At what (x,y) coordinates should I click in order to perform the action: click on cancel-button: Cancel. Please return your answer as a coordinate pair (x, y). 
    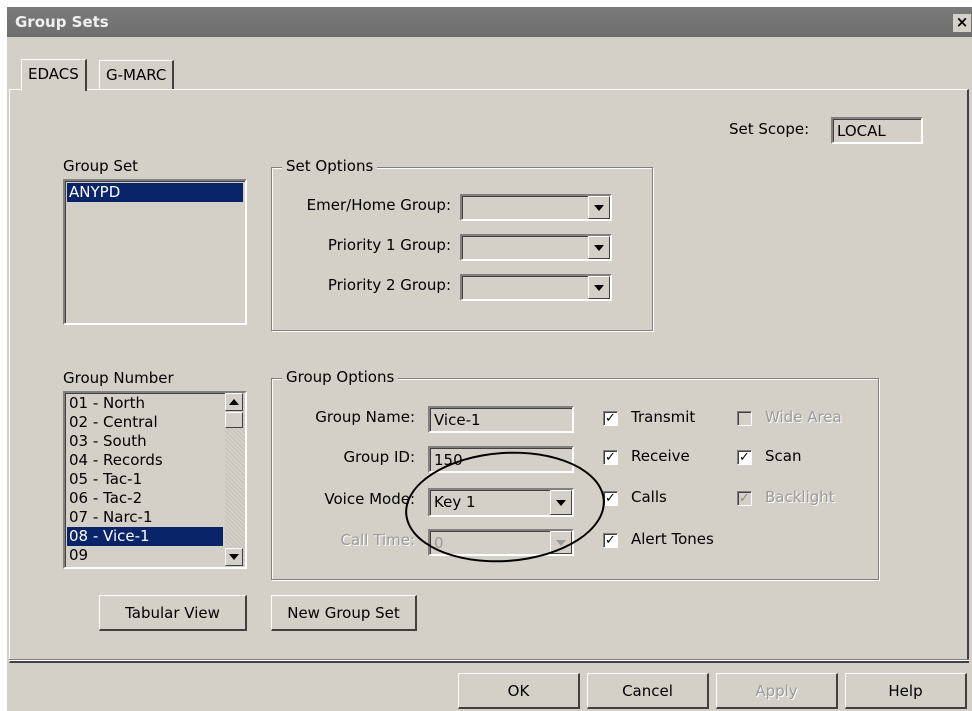
    Looking at the image, I should click on (648, 691).